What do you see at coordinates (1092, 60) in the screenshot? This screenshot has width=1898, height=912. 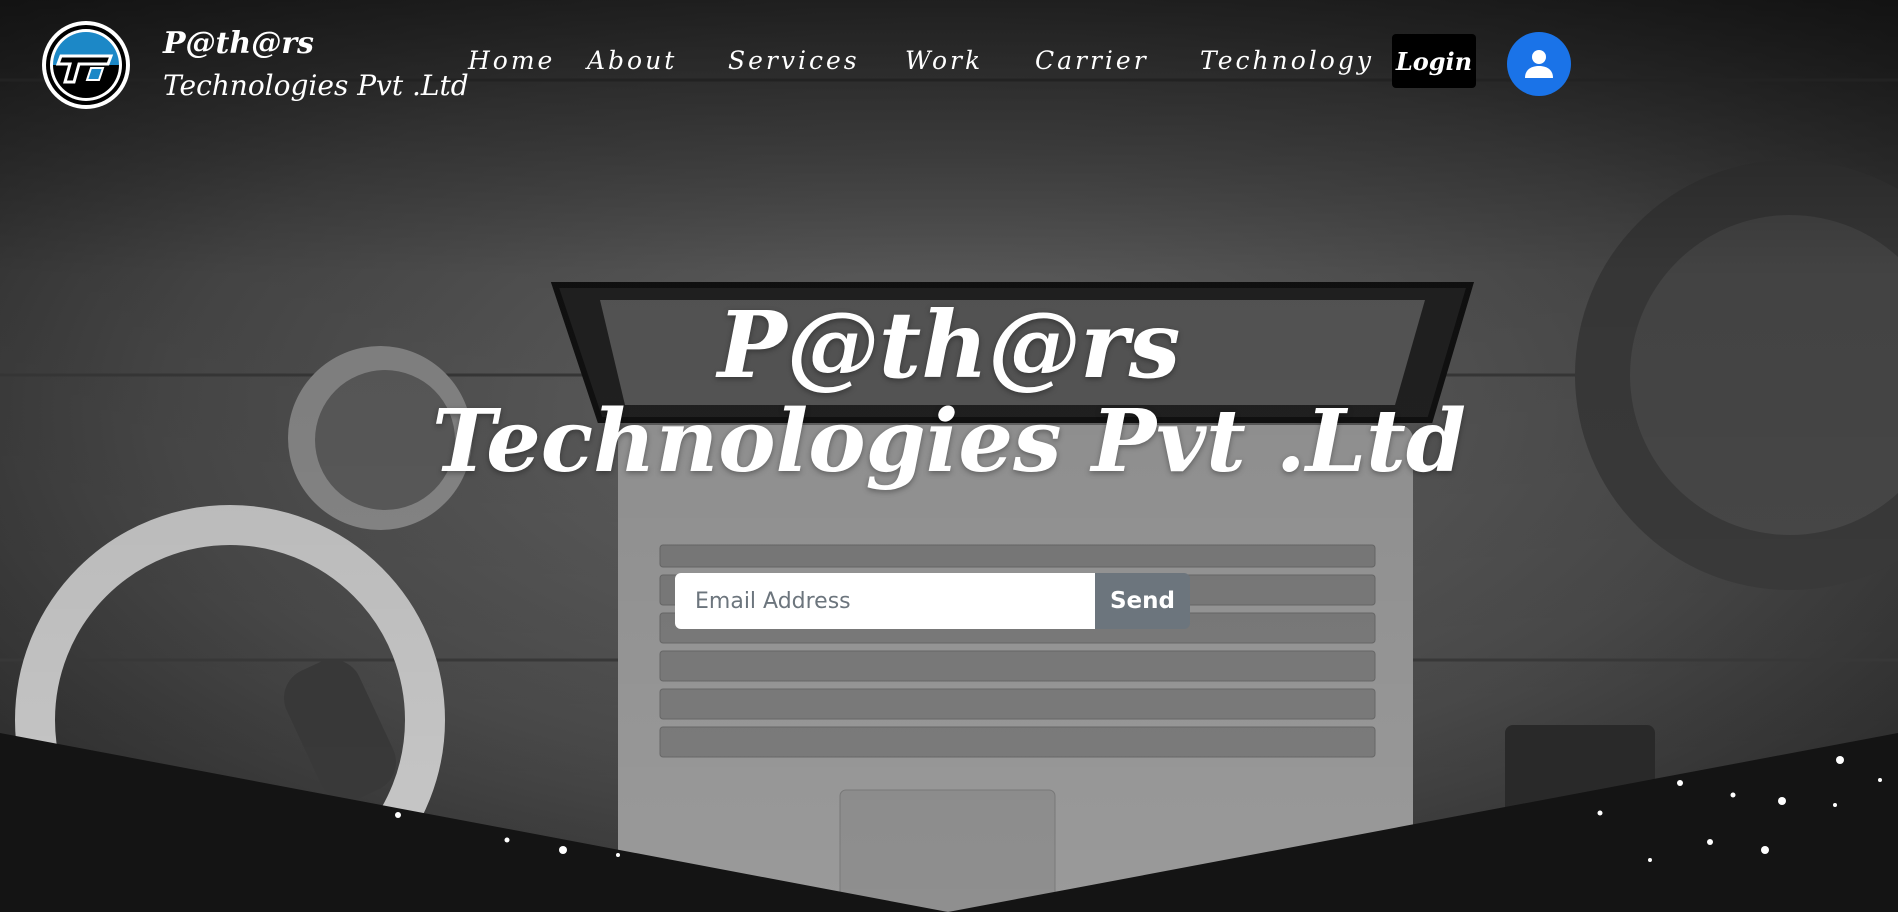 I see `nav-link-carrier: Carrier` at bounding box center [1092, 60].